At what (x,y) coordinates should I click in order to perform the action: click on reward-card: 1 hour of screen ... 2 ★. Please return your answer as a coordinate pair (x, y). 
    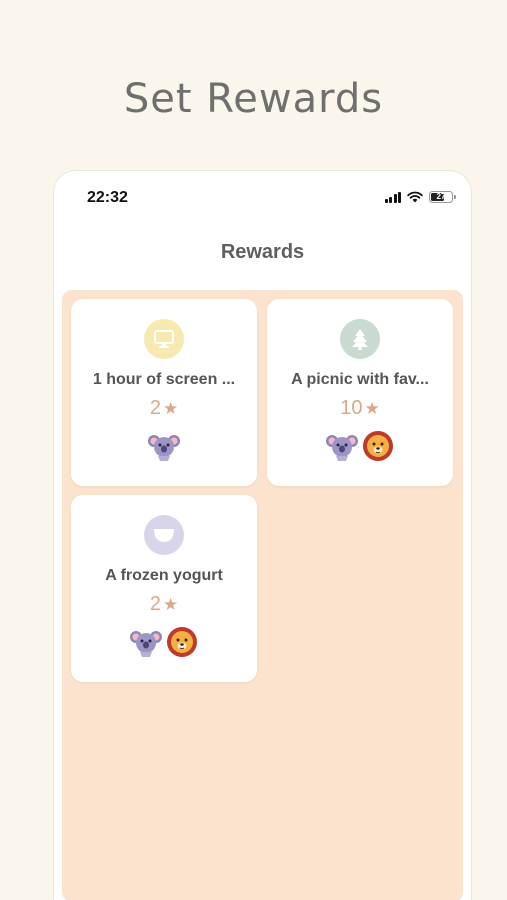
    Looking at the image, I should click on (164, 392).